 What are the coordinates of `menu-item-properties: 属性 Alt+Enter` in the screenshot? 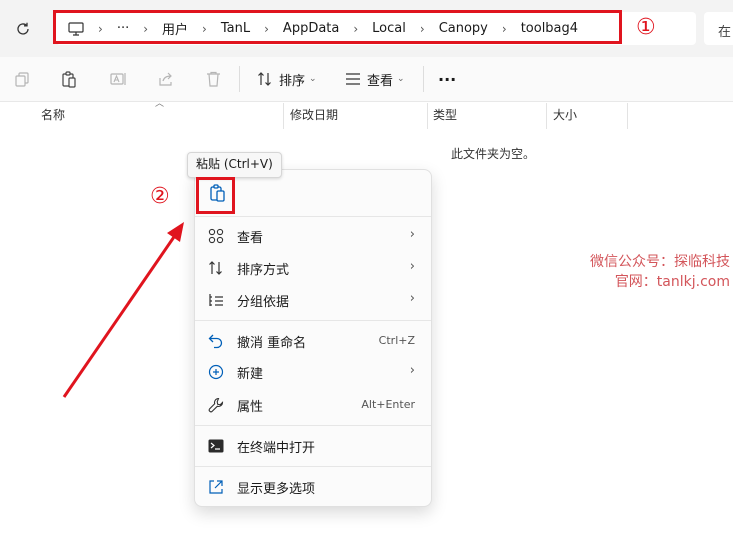 It's located at (313, 405).